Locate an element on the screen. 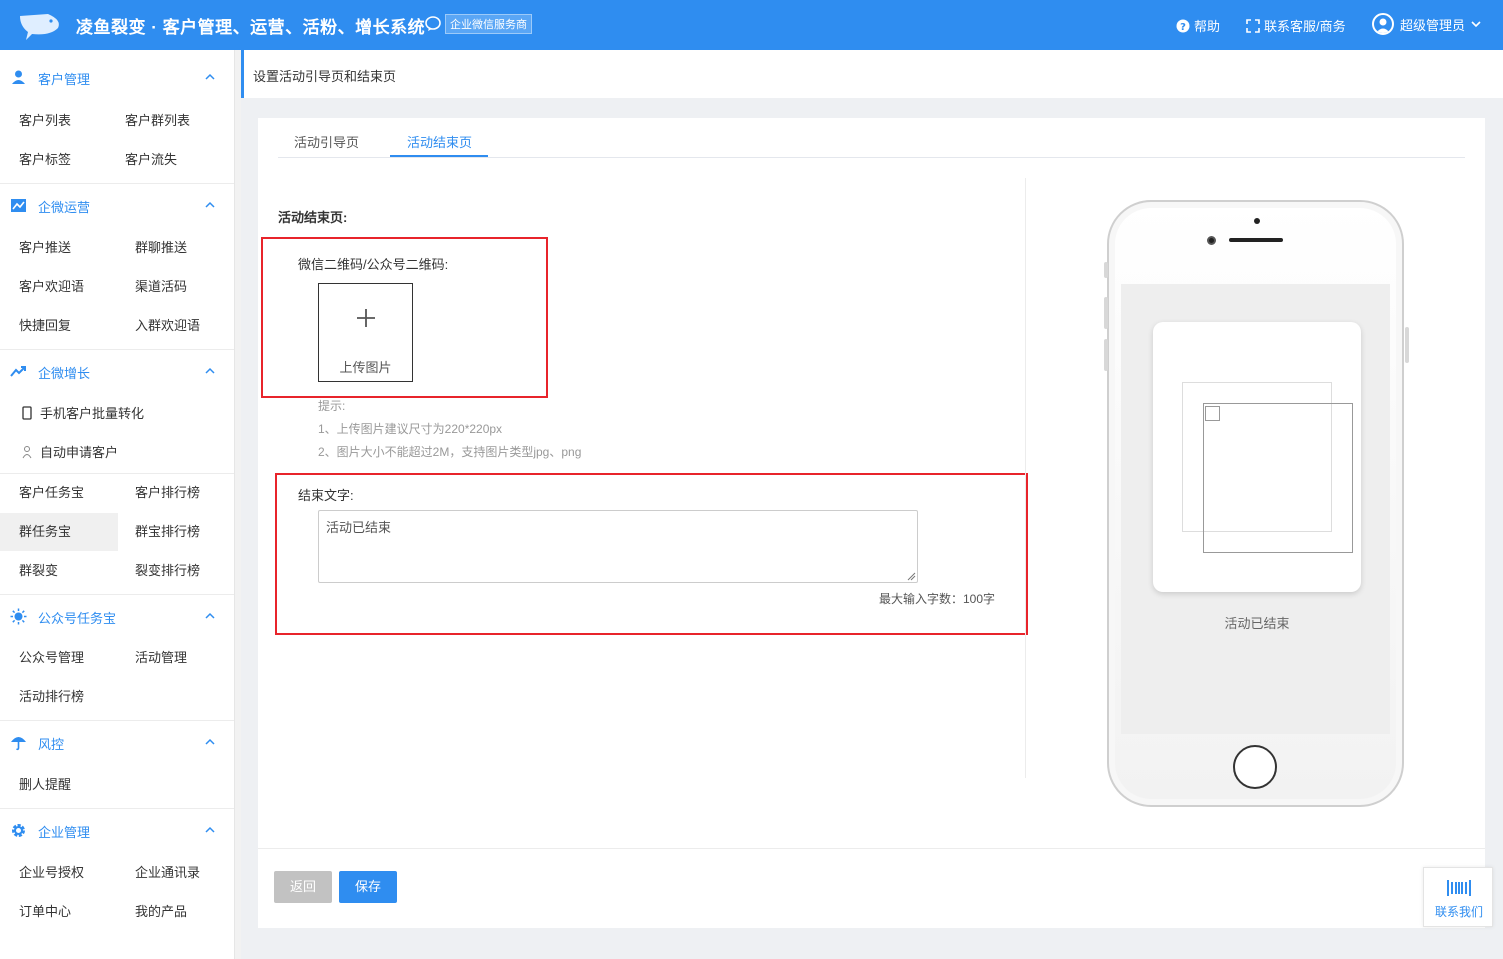 This screenshot has width=1503, height=959. sidebar-item-my-products: 我的产品 is located at coordinates (161, 912).